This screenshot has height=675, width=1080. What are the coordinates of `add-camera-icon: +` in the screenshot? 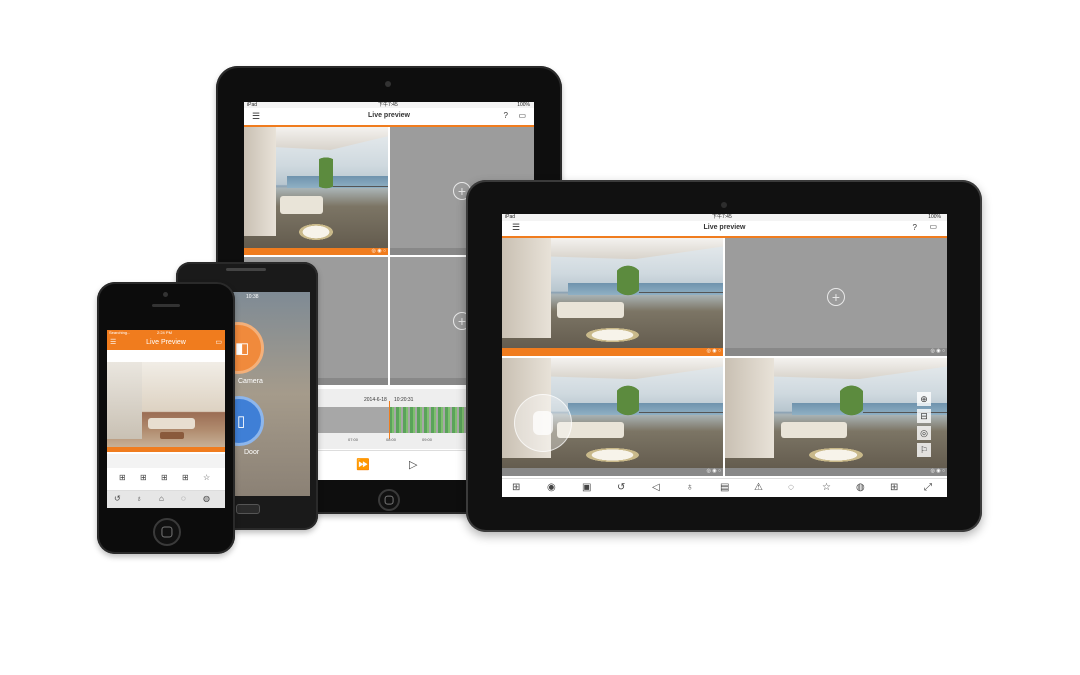 It's located at (836, 297).